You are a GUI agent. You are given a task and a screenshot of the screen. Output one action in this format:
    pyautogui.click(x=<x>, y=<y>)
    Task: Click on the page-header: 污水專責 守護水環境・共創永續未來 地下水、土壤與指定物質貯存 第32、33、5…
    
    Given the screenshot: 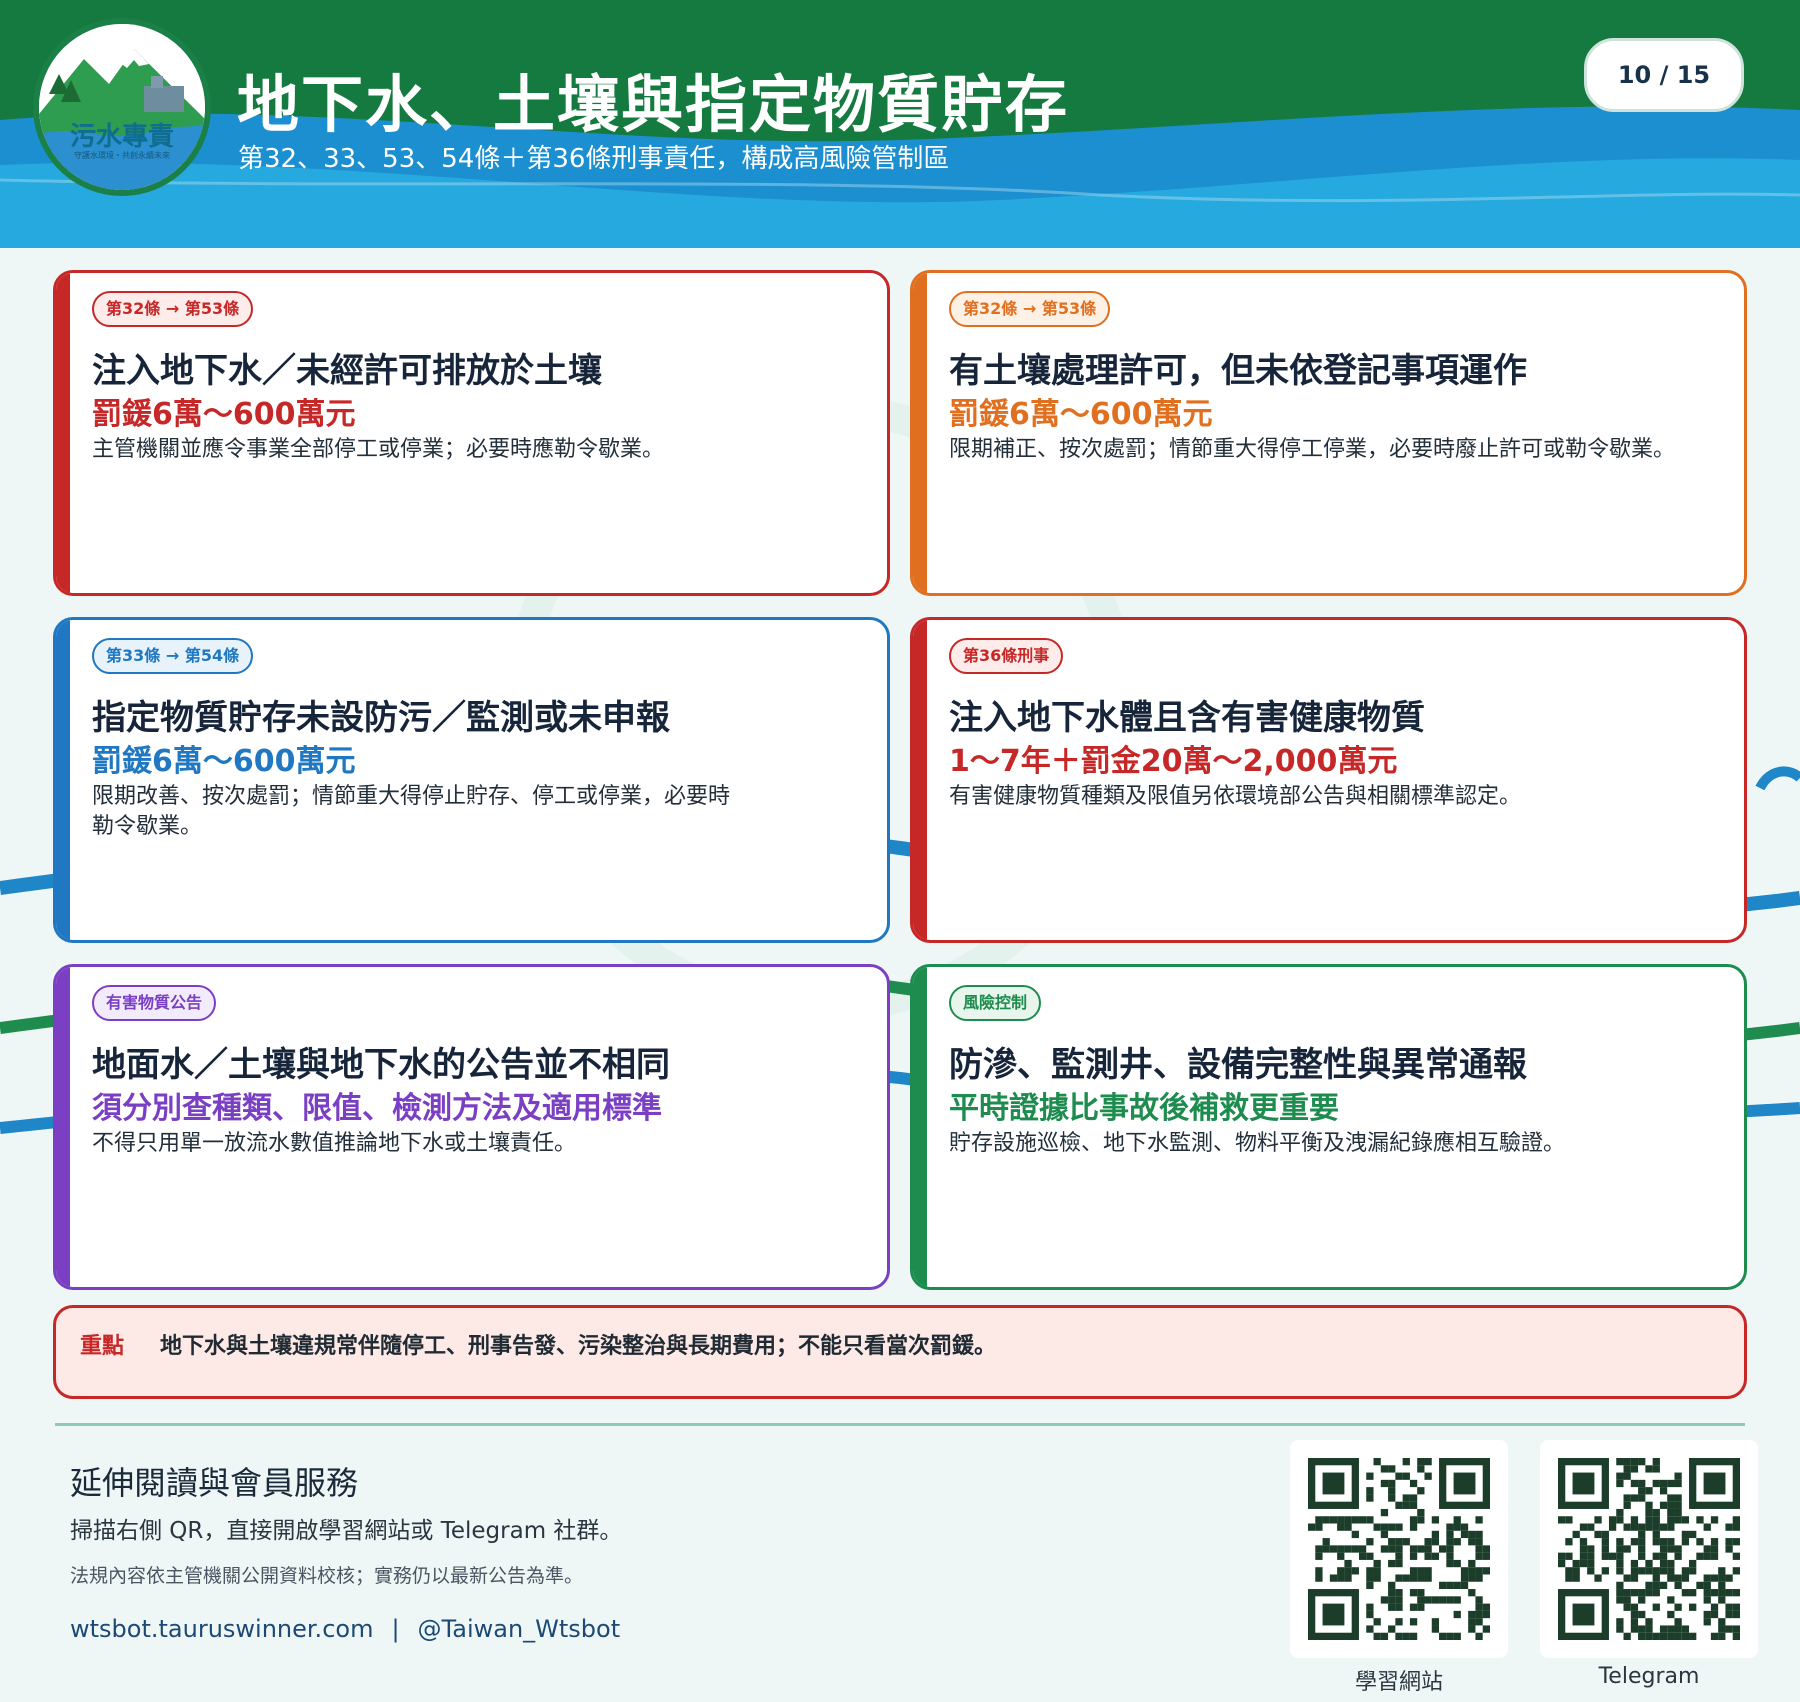 What is the action you would take?
    pyautogui.click(x=900, y=124)
    